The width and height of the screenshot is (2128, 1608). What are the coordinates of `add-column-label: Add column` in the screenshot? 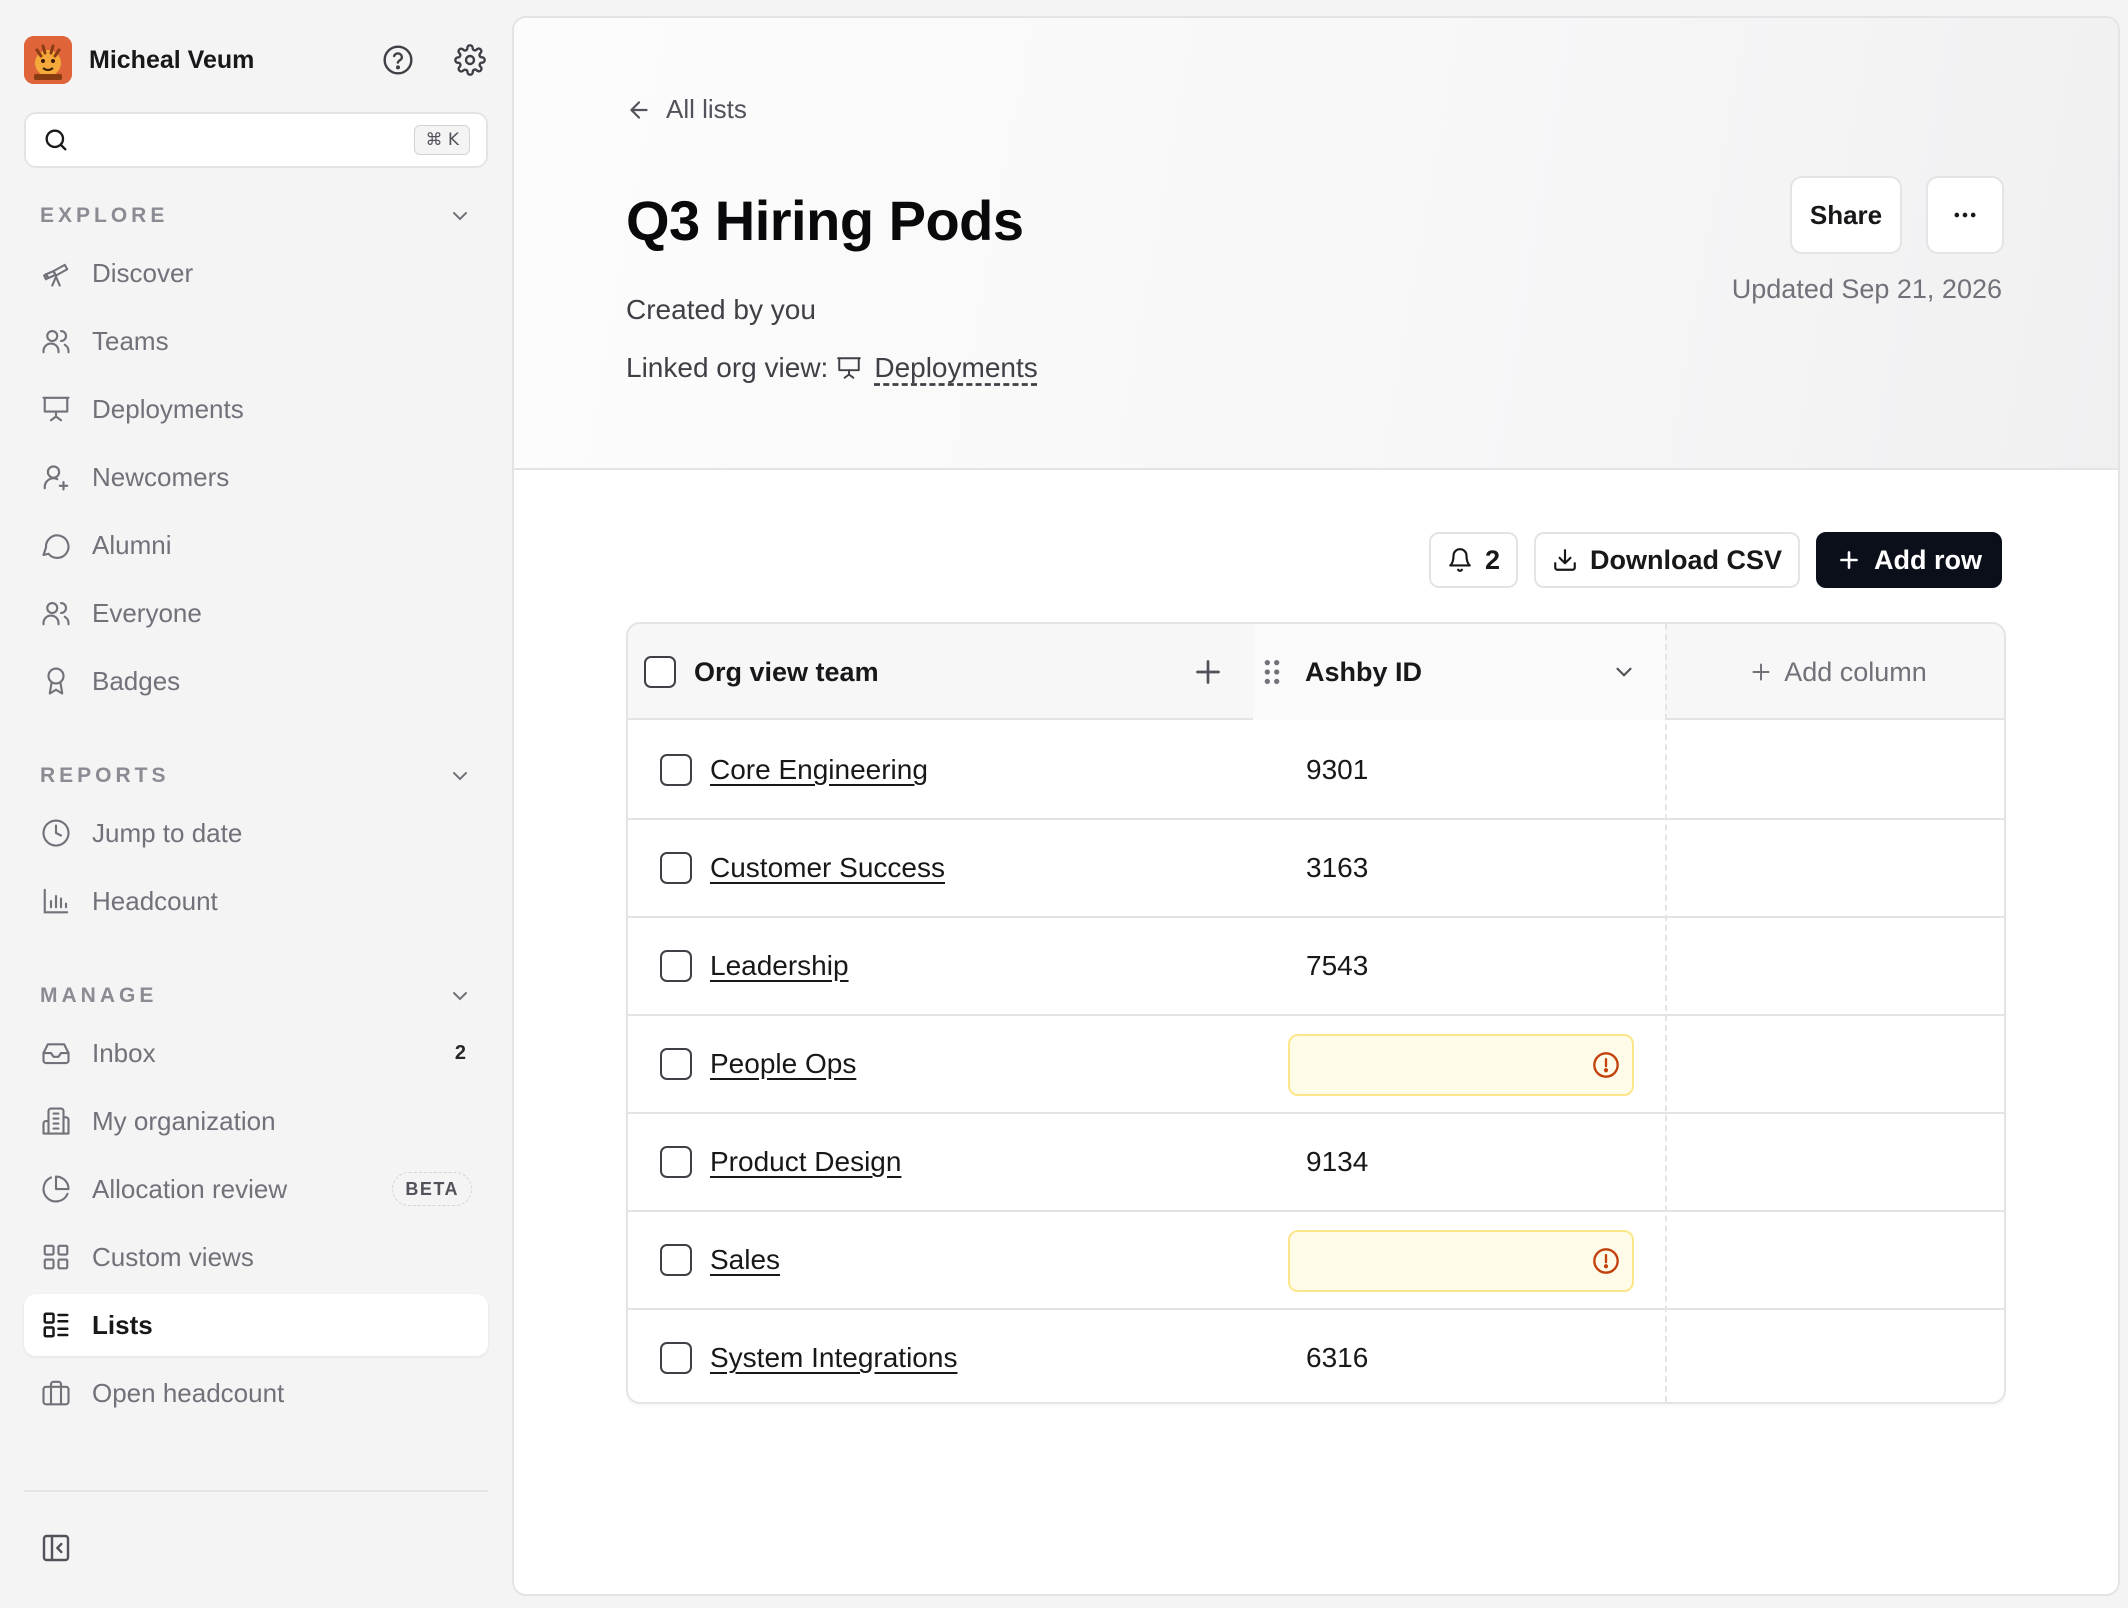 It's located at (1855, 671).